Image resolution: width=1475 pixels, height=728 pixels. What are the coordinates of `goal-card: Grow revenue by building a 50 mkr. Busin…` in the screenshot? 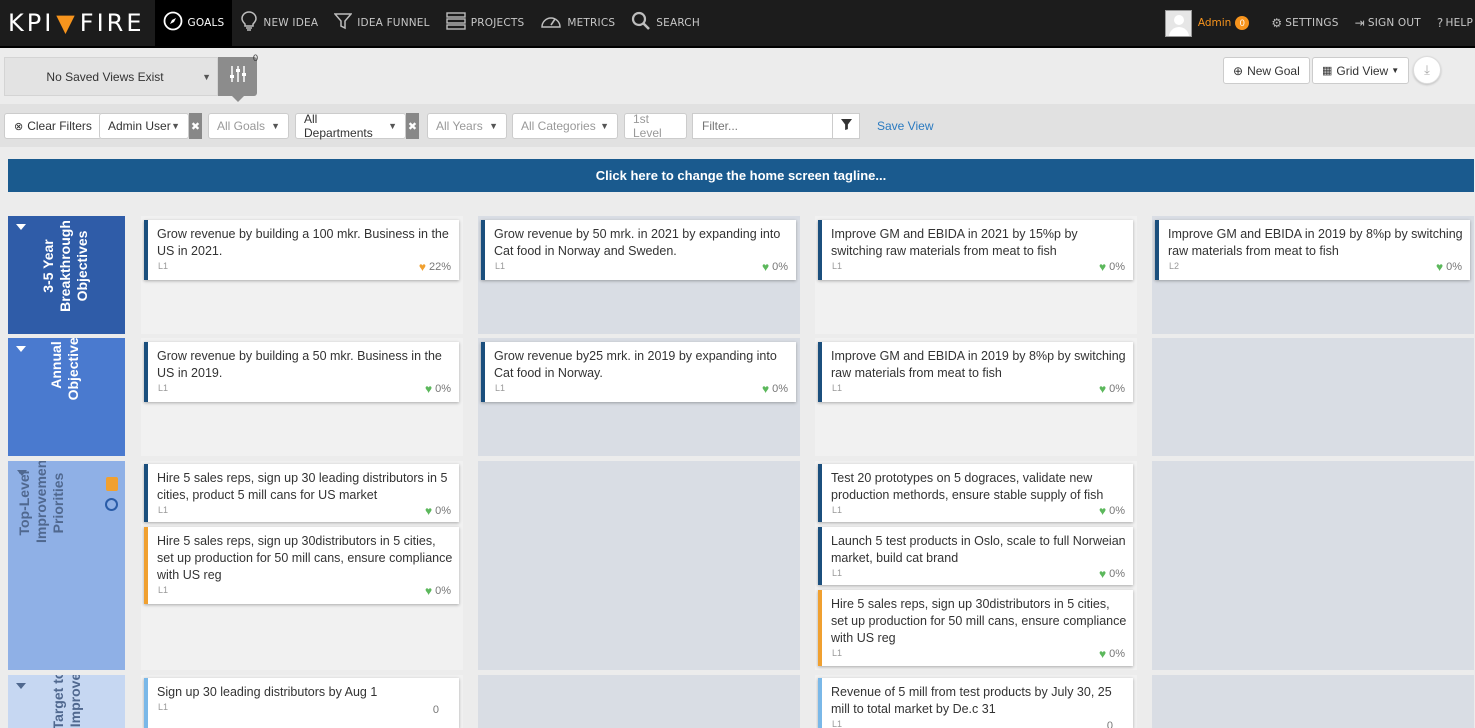 It's located at (301, 372).